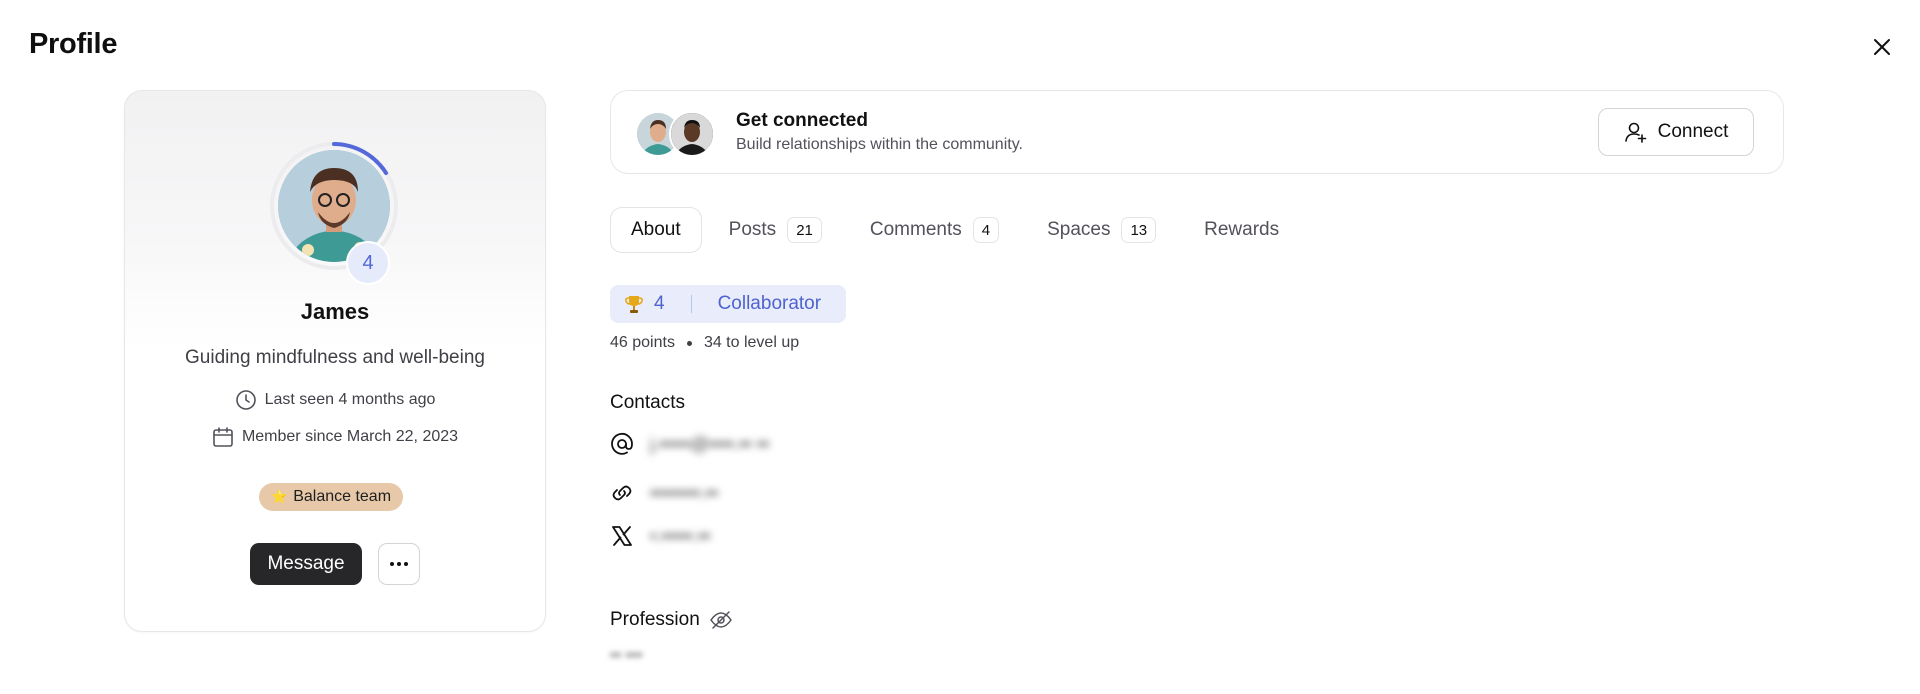  I want to click on tab-about: About, so click(656, 230).